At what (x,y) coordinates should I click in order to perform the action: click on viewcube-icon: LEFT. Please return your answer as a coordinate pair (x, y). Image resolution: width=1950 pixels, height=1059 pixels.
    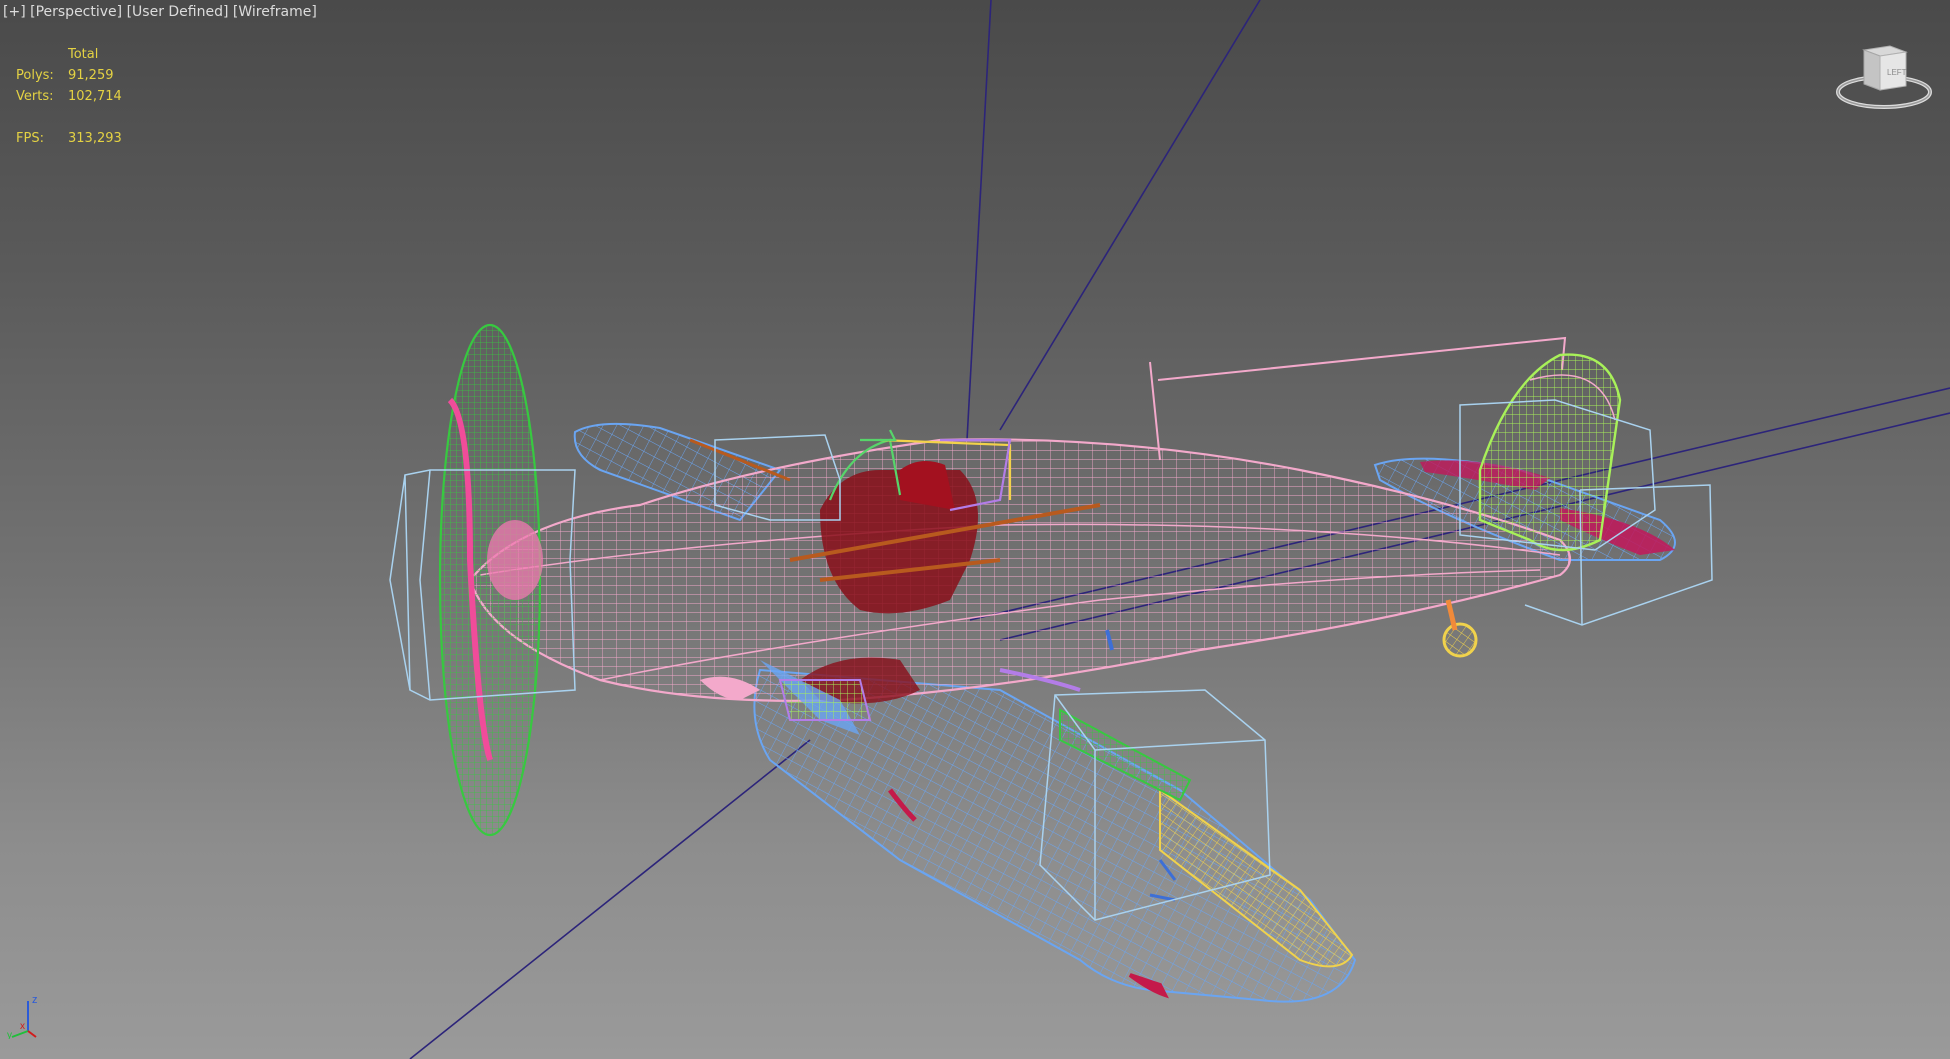
    Looking at the image, I should click on (1884, 77).